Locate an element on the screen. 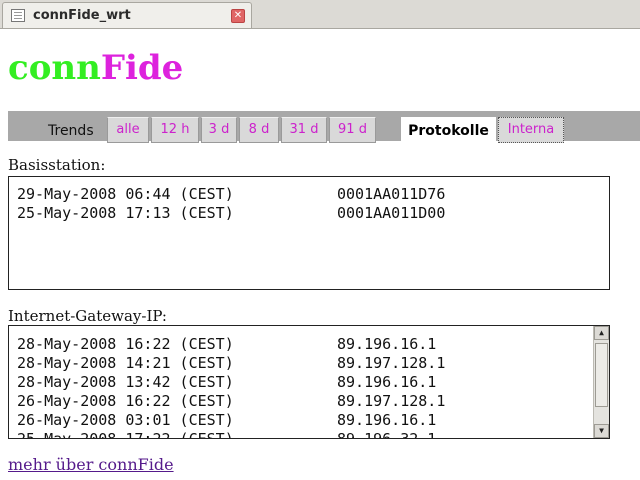 The width and height of the screenshot is (640, 480). nav-trends-label: Trends is located at coordinates (71, 131).